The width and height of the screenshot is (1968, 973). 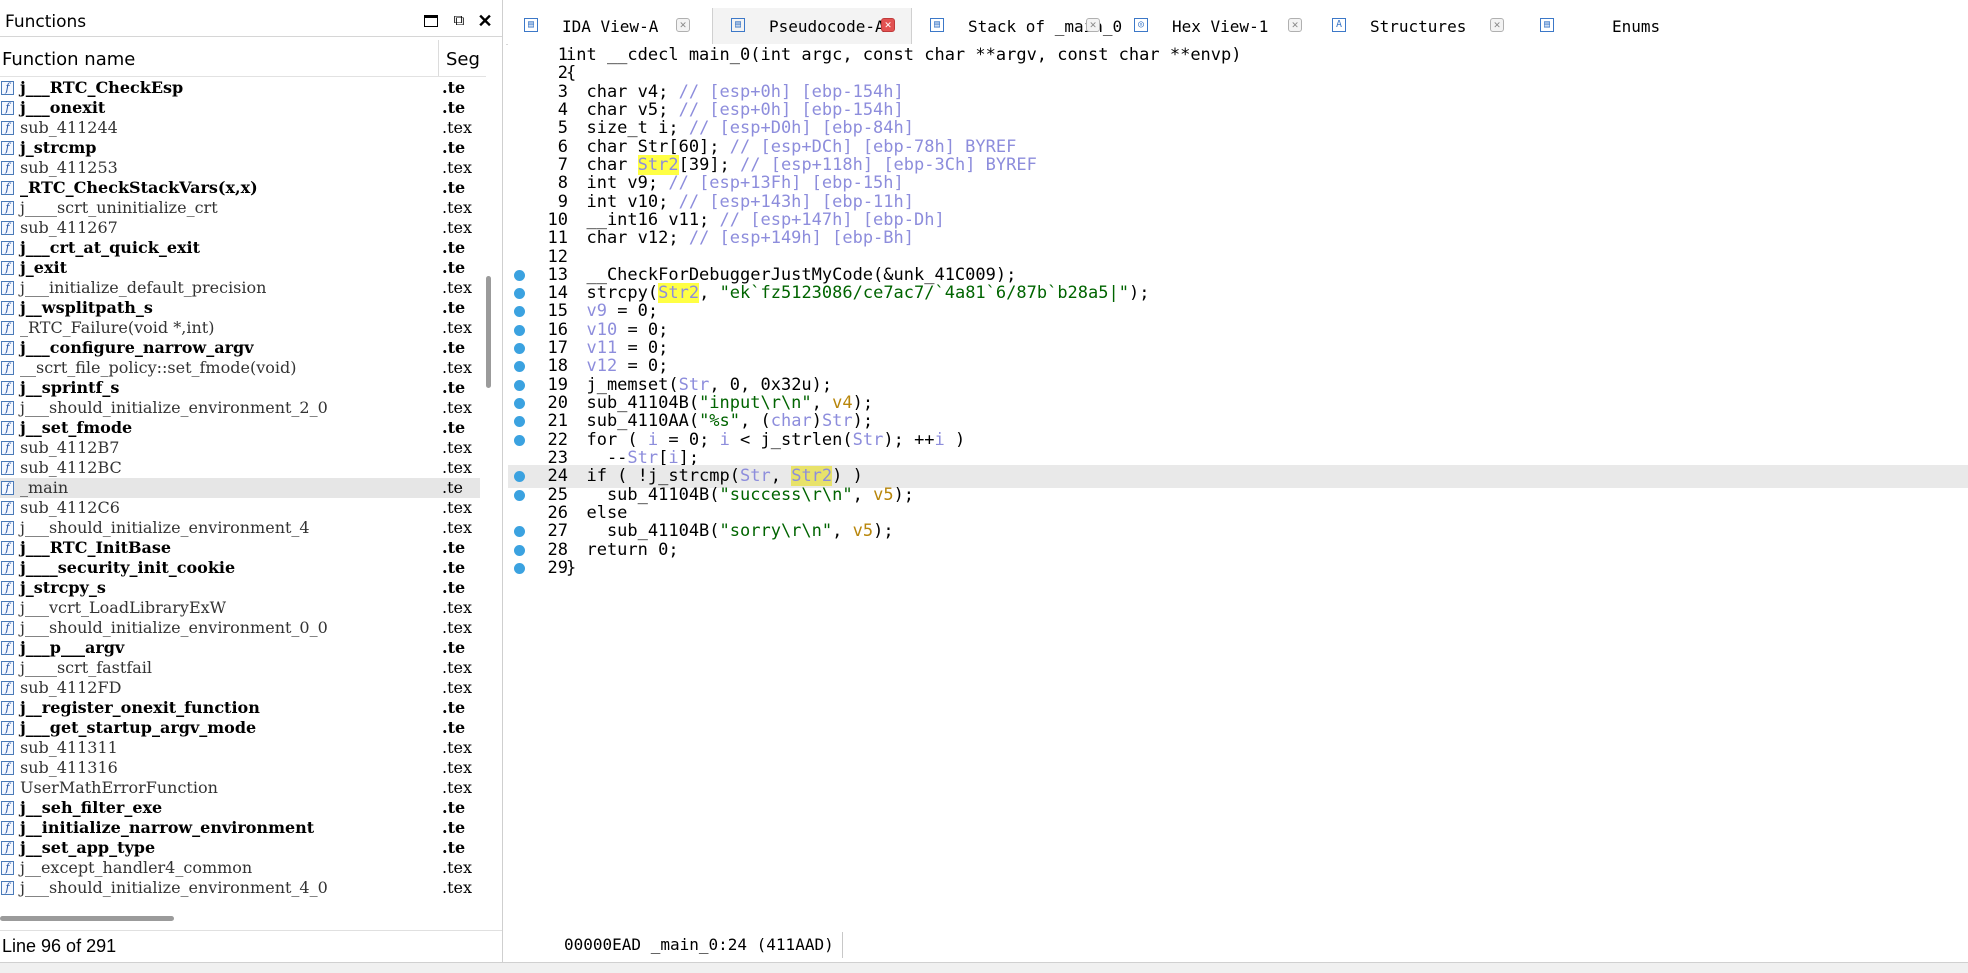 What do you see at coordinates (68, 59) in the screenshot?
I see `column-header-function-name: Function name` at bounding box center [68, 59].